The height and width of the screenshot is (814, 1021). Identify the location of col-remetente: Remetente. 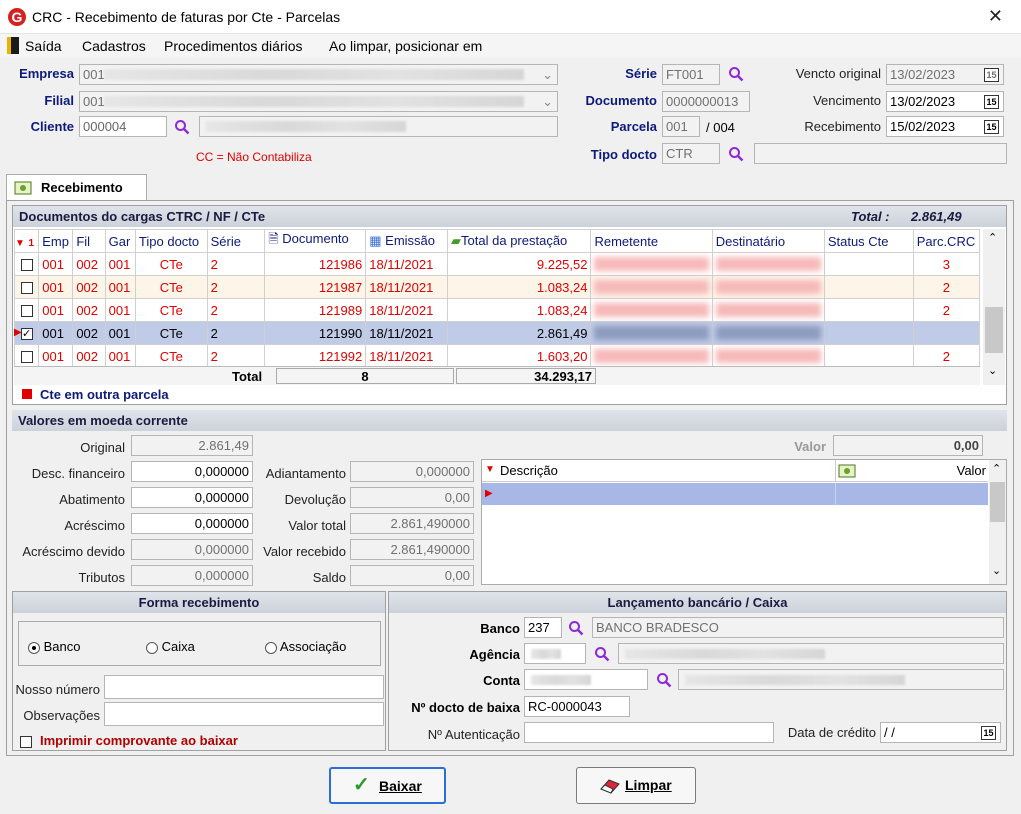
(651, 241).